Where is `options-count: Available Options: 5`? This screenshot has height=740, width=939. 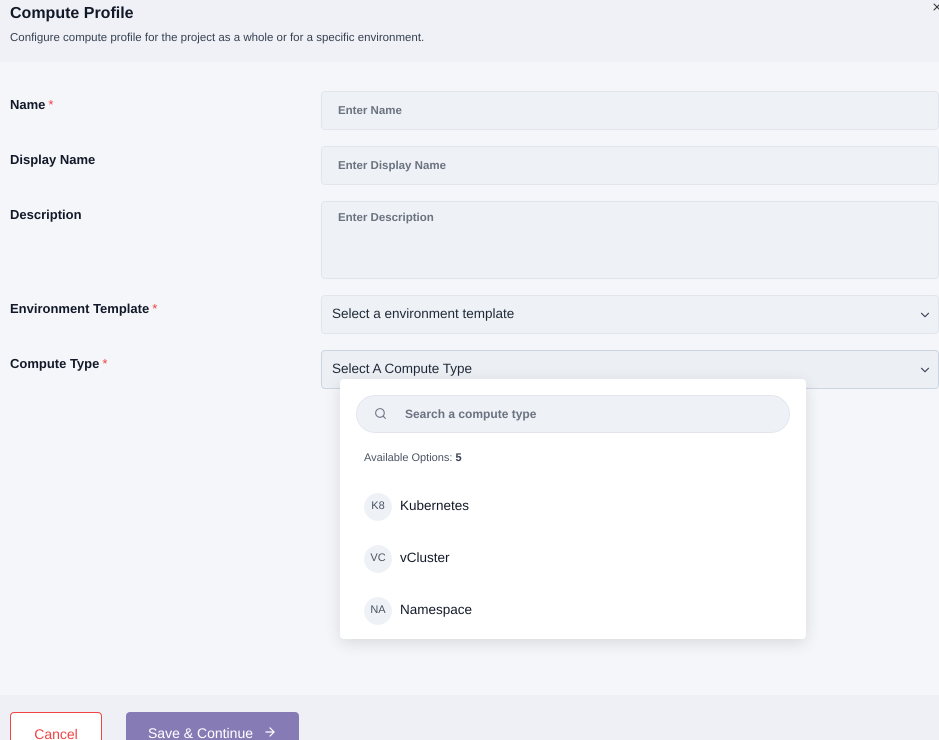
options-count: Available Options: 5 is located at coordinates (413, 458).